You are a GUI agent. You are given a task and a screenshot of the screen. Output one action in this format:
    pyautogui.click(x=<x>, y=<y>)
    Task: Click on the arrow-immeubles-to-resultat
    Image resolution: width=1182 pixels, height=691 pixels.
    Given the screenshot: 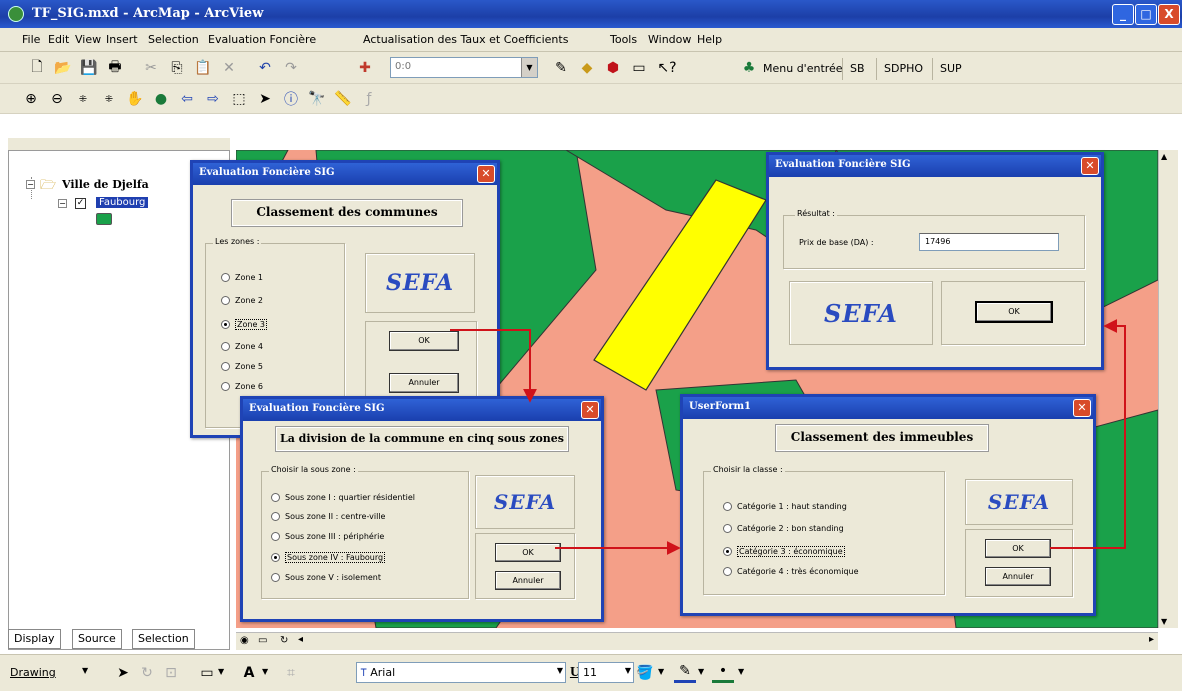 What is the action you would take?
    pyautogui.click(x=1088, y=434)
    